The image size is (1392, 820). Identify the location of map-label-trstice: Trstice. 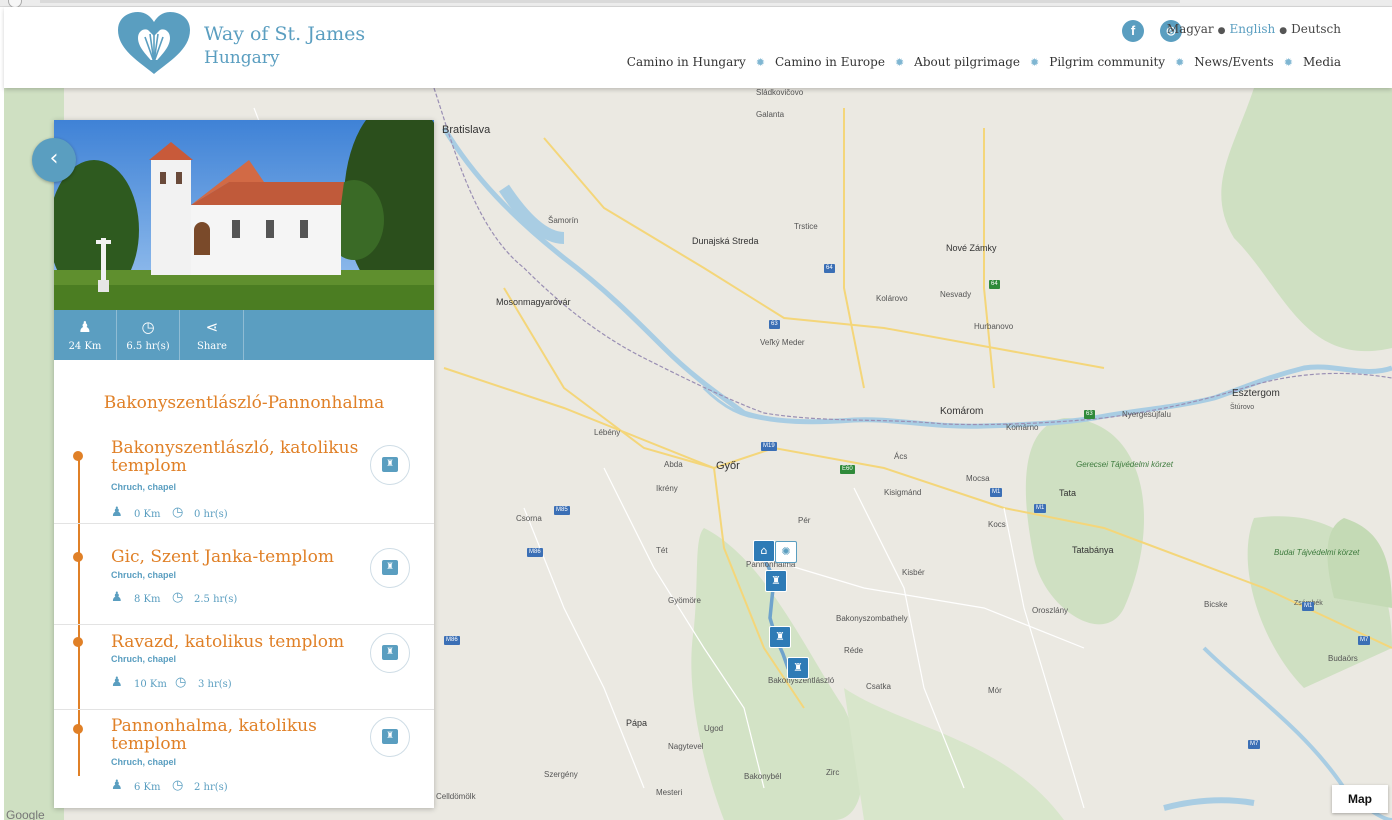
(806, 226).